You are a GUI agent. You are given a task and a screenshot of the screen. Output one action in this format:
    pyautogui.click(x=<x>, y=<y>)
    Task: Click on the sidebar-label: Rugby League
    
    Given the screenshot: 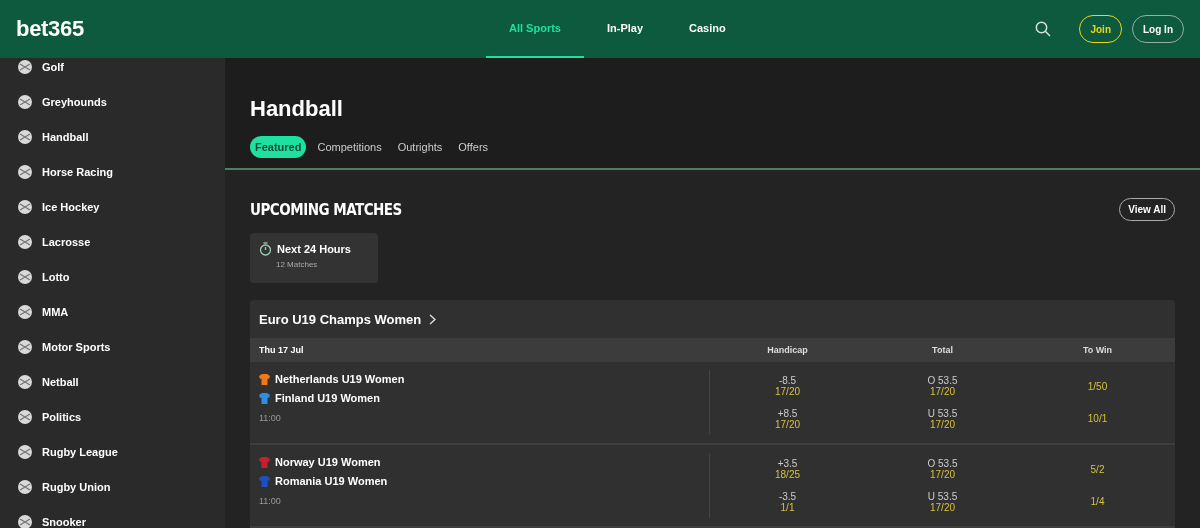 What is the action you would take?
    pyautogui.click(x=80, y=451)
    